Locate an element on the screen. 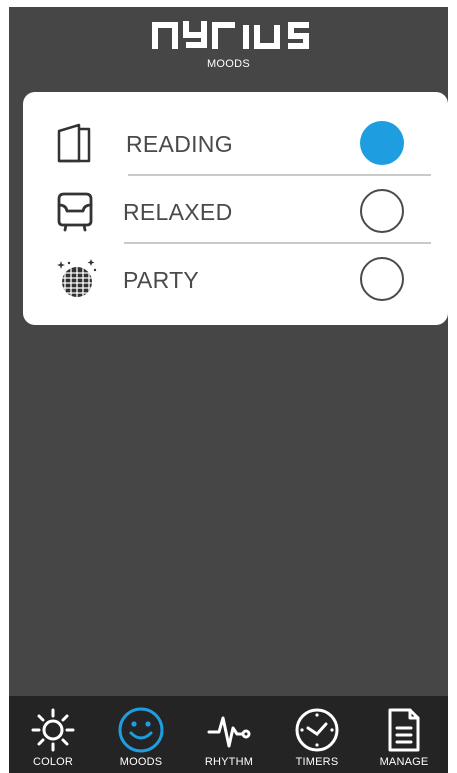  tab-moods: MOODS is located at coordinates (141, 734).